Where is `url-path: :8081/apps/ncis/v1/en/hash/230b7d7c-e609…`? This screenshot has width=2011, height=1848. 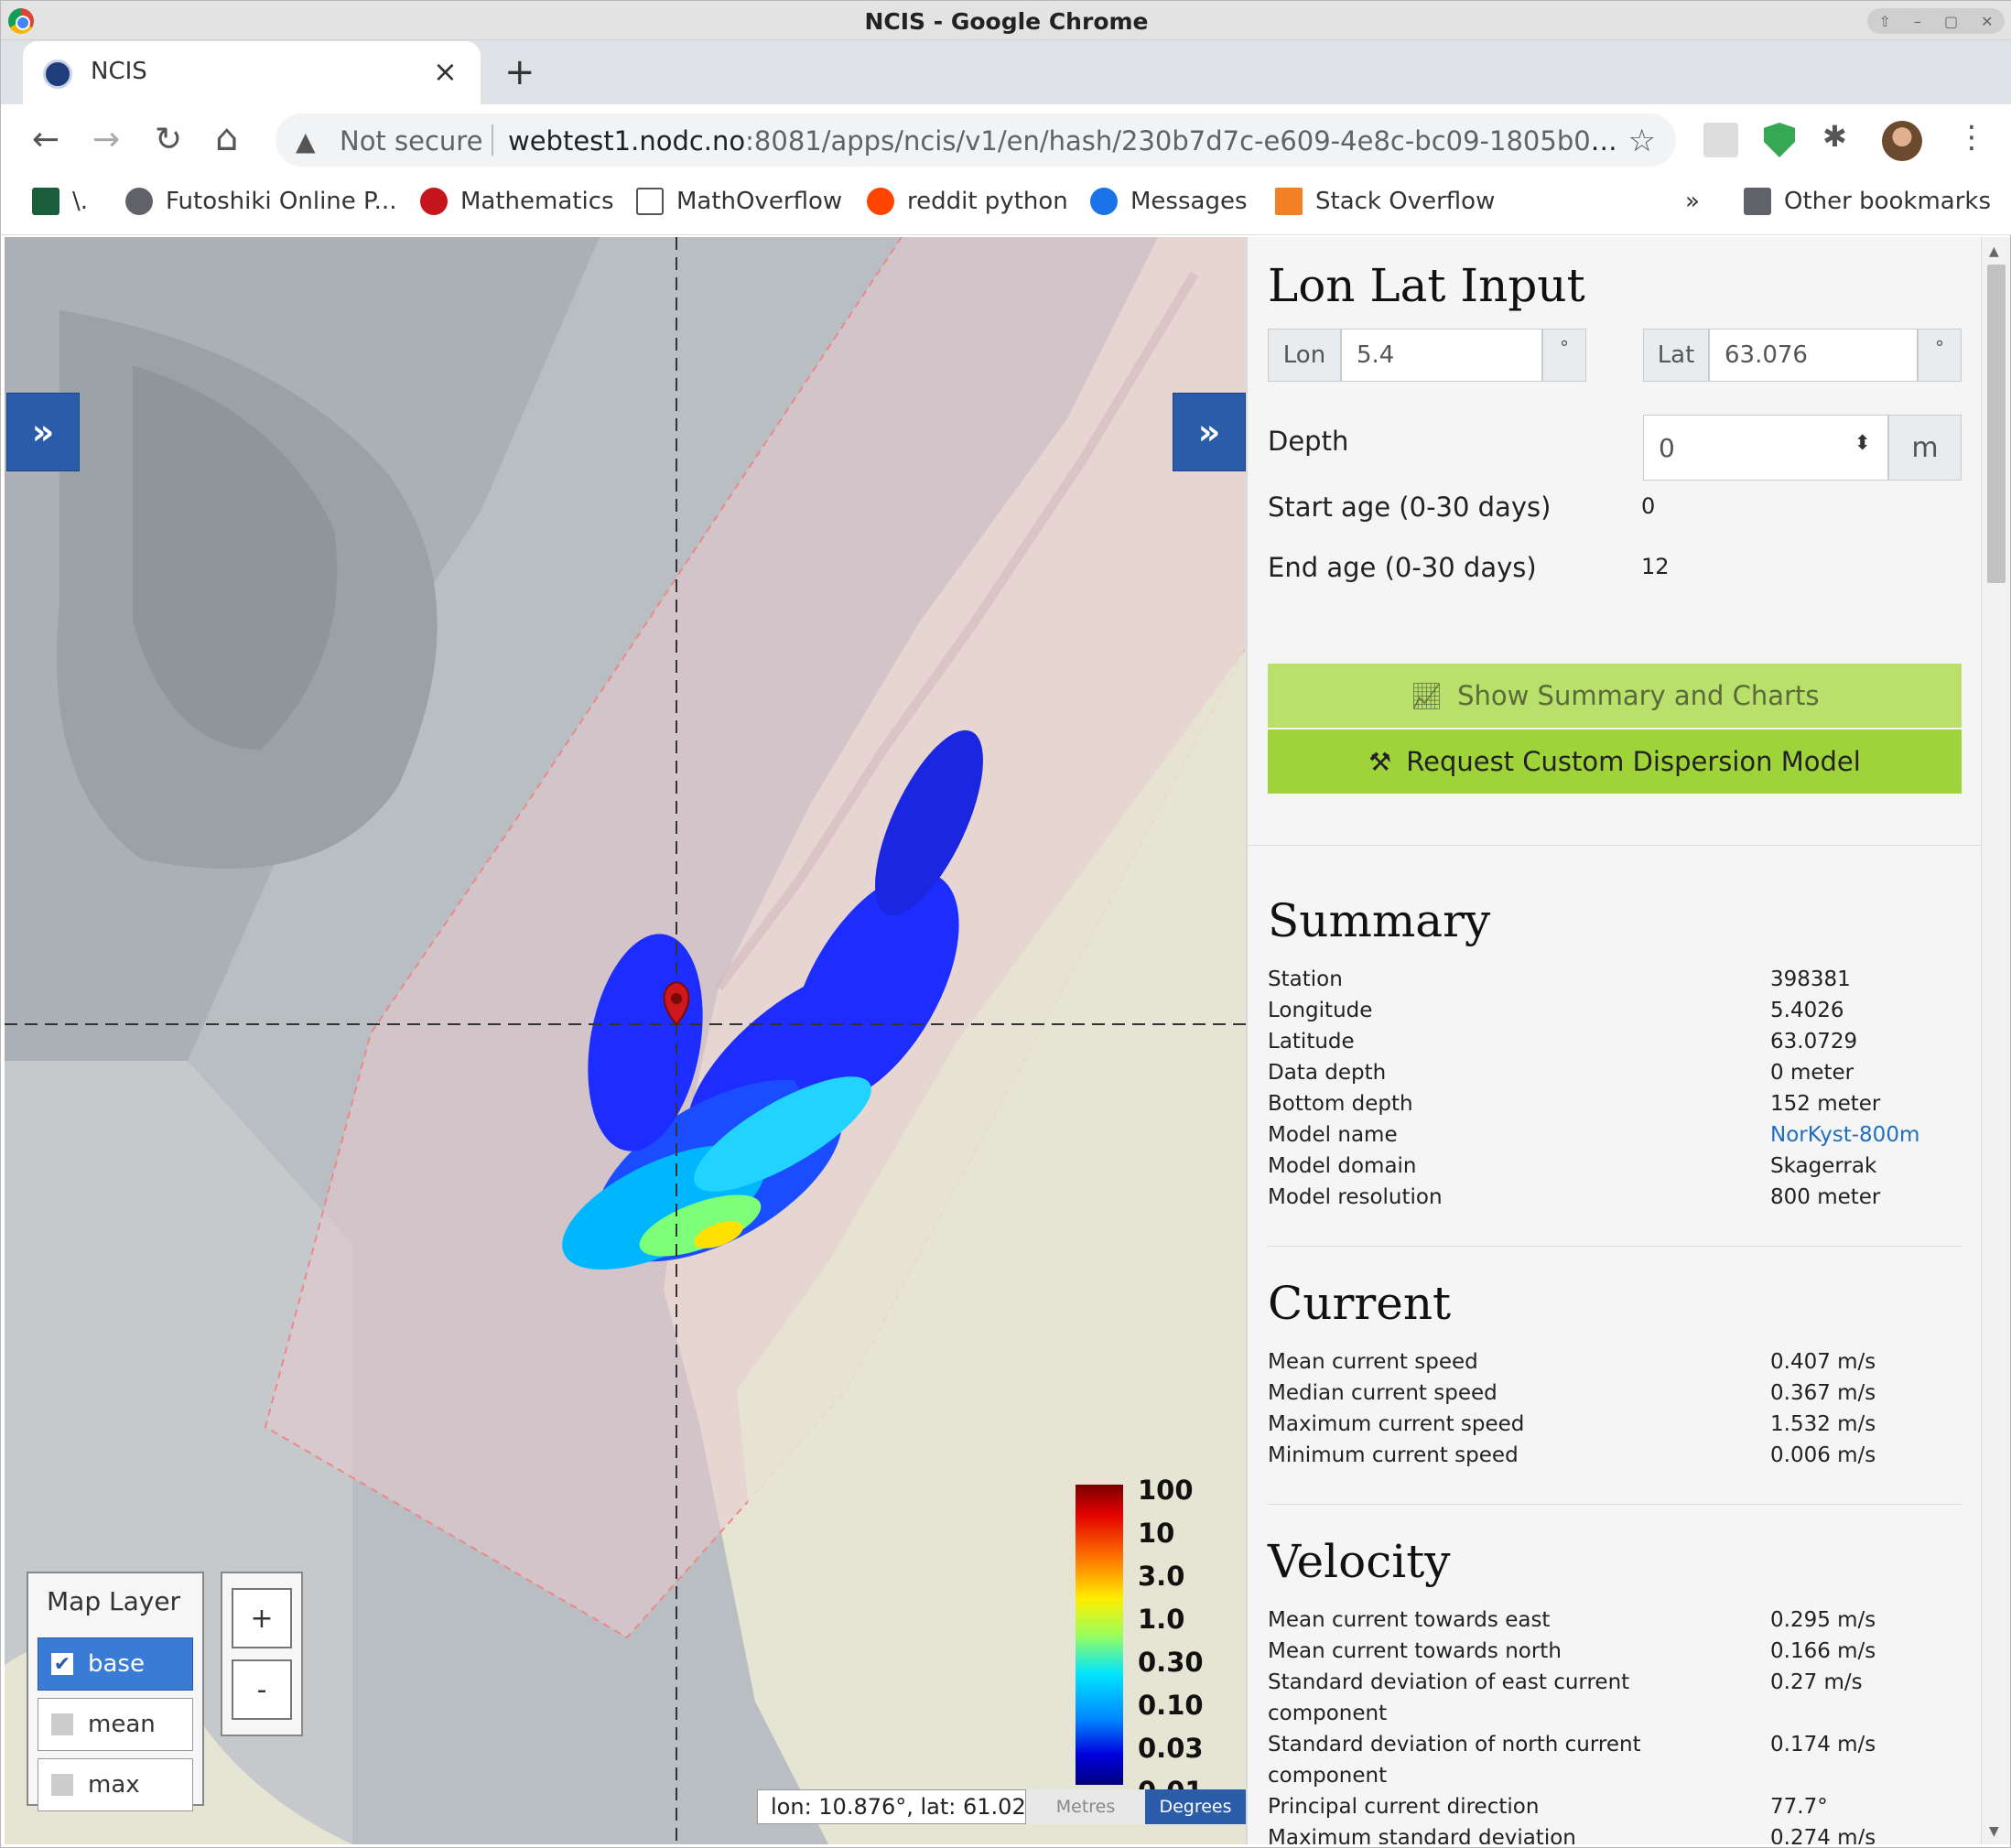
url-path: :8081/apps/ncis/v1/en/hash/230b7d7c-e609… is located at coordinates (1189, 141).